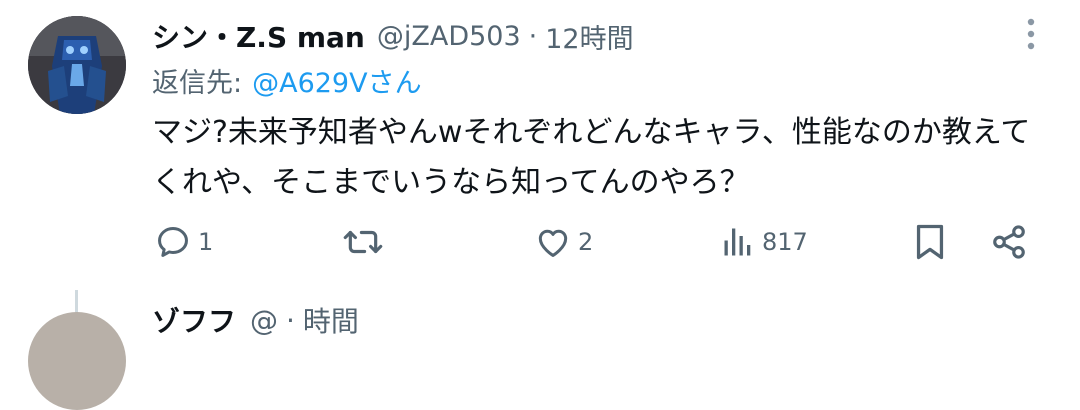 The image size is (1080, 410). What do you see at coordinates (553, 243) in the screenshot?
I see `heart-icon` at bounding box center [553, 243].